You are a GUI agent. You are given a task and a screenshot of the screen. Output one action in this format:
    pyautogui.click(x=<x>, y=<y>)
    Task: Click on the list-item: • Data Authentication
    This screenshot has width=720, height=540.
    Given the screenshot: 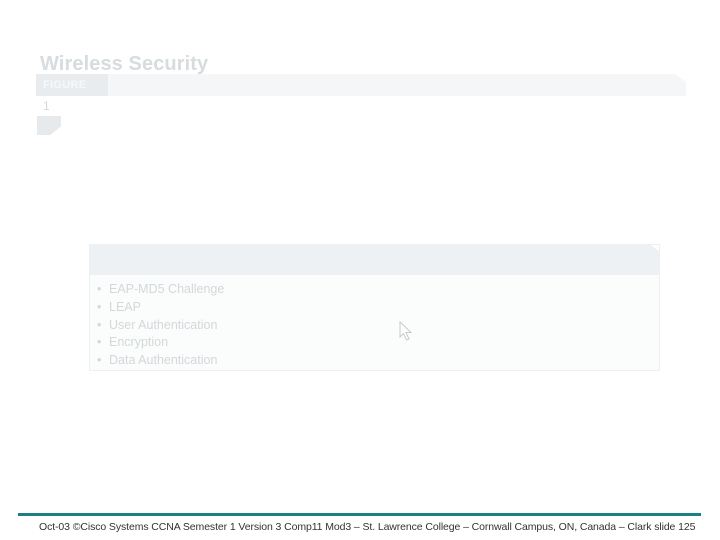 What is the action you would take?
    pyautogui.click(x=160, y=361)
    